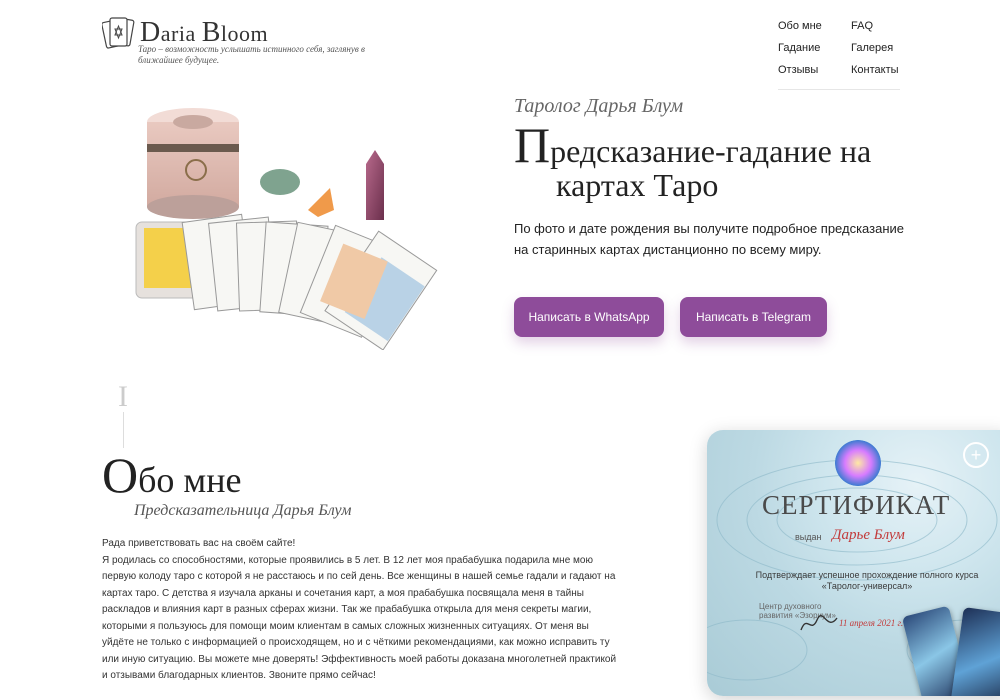 This screenshot has height=700, width=1000. What do you see at coordinates (199, 543) in the screenshot?
I see `about-paragraph: Рада приветствовать вас на своём сайте!` at bounding box center [199, 543].